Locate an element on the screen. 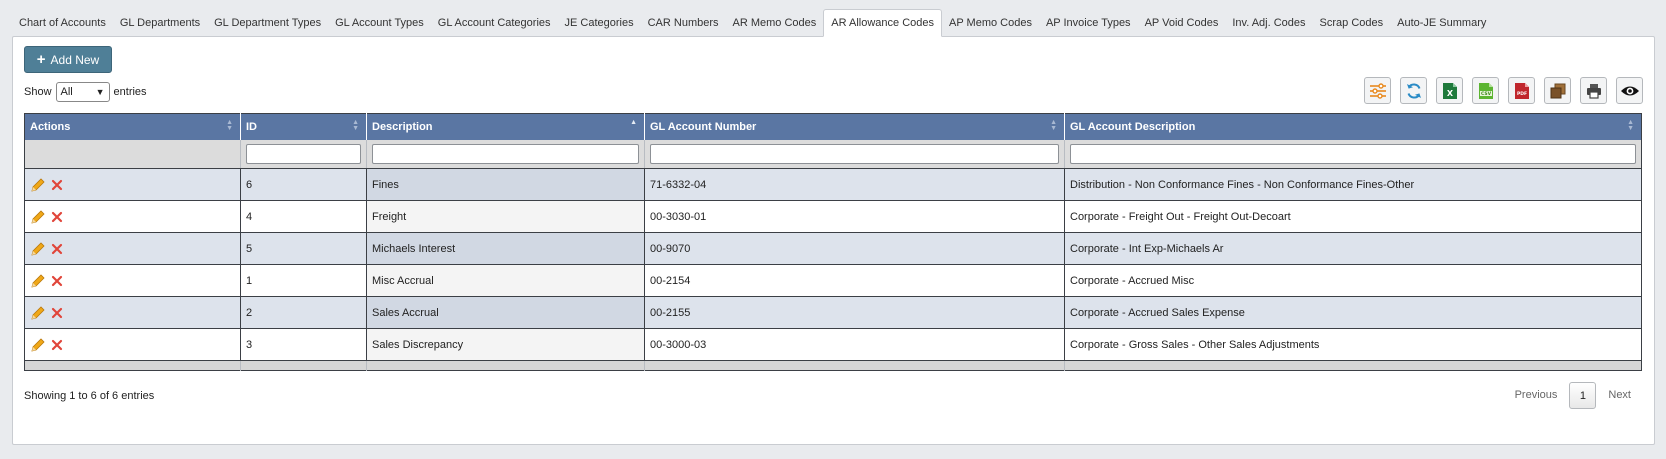 This screenshot has width=1666, height=459. pagination: Previous 1 Next is located at coordinates (1573, 395).